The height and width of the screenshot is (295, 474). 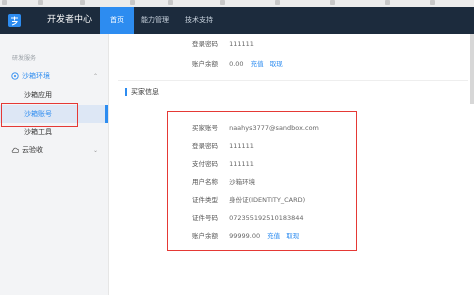 I want to click on buyer-account-row: 买家账号 naahys3777@sandbox.com, so click(x=255, y=128).